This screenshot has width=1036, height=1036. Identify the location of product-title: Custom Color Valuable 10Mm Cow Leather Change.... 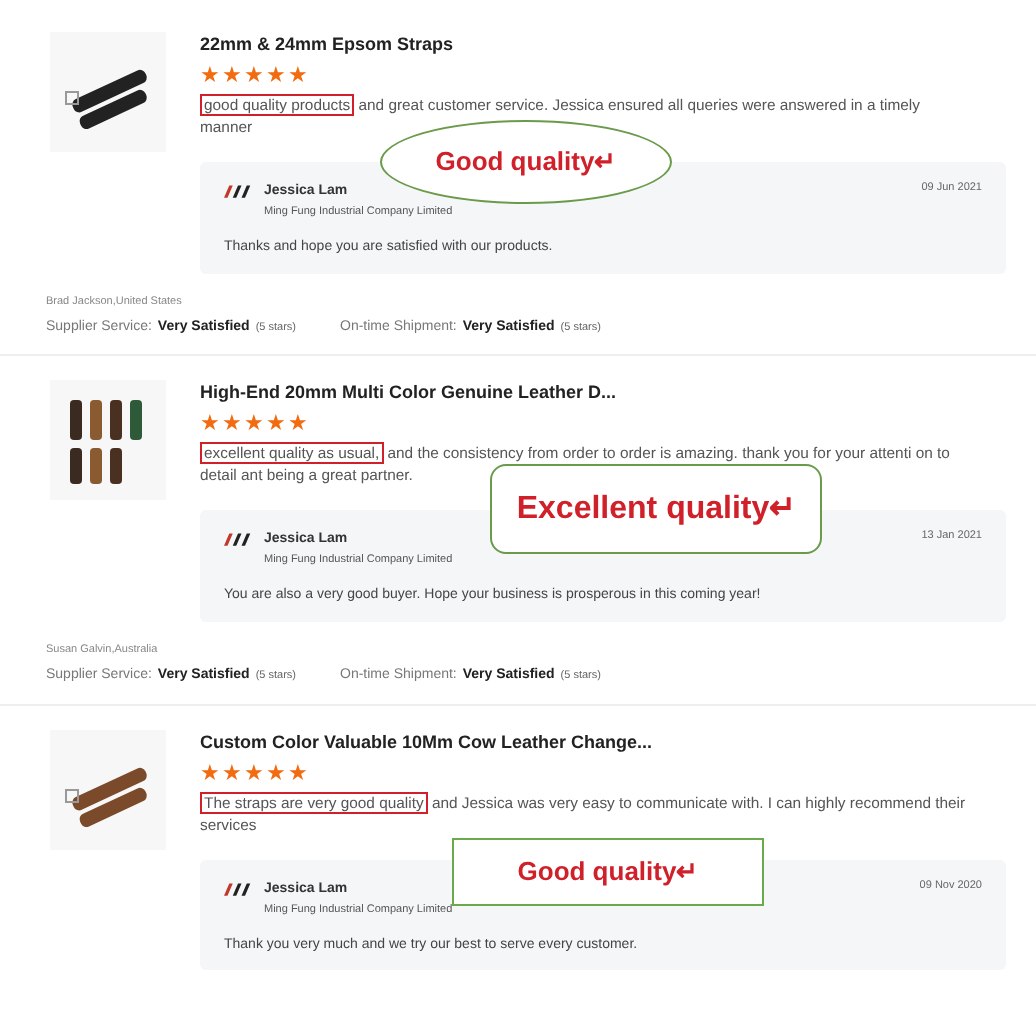
(603, 741).